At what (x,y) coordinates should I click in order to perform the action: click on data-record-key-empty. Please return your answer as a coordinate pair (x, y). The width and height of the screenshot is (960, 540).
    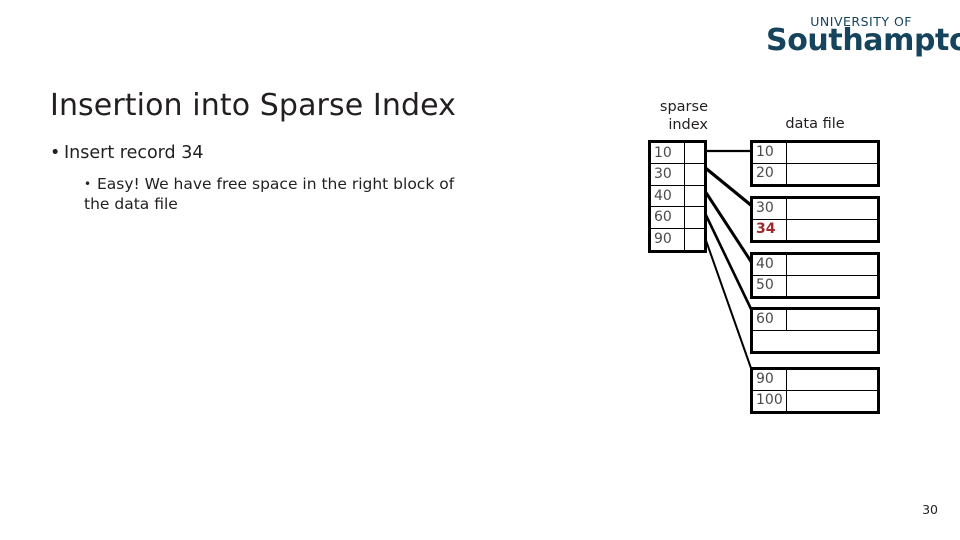
    Looking at the image, I should click on (770, 341).